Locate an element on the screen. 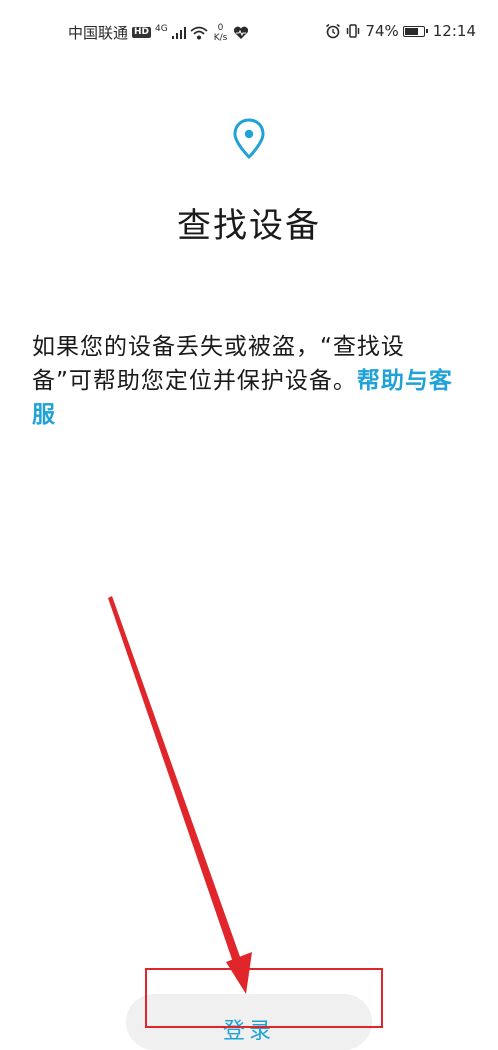 This screenshot has width=498, height=1050. signal-icon is located at coordinates (178, 32).